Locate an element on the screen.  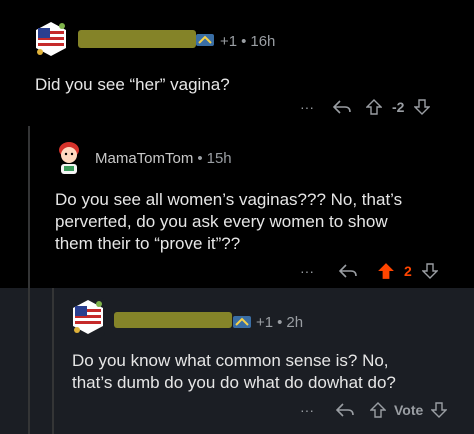
score: 2 is located at coordinates (408, 271).